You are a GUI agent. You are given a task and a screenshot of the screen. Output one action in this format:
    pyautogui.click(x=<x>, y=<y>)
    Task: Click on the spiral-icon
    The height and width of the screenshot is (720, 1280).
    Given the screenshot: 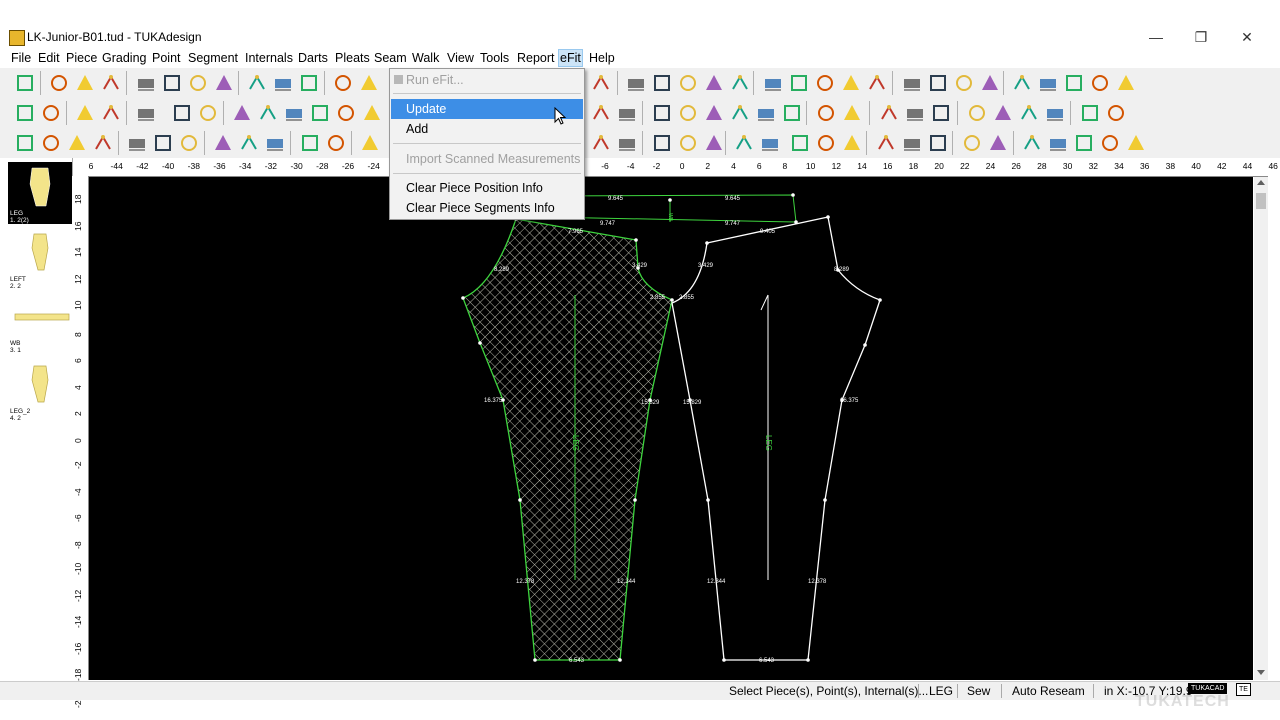 What is the action you would take?
    pyautogui.click(x=1100, y=83)
    